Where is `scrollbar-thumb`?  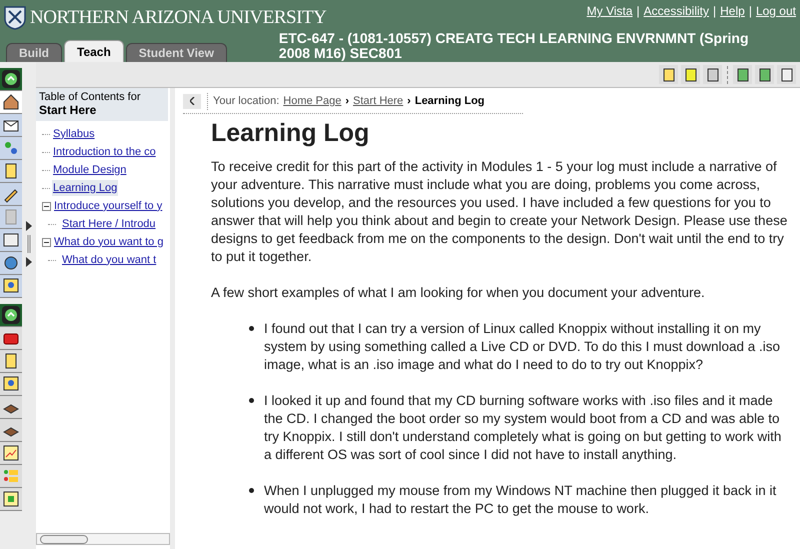
scrollbar-thumb is located at coordinates (64, 539).